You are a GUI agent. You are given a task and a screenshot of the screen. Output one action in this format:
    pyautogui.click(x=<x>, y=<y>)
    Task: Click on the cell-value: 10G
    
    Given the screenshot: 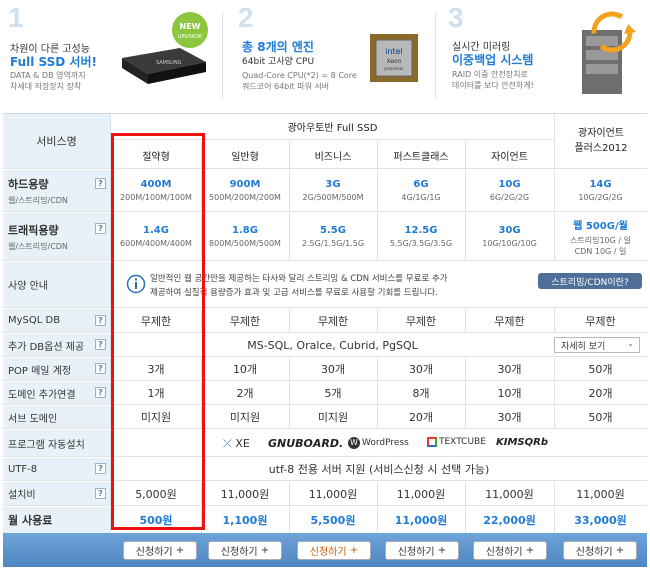 What is the action you would take?
    pyautogui.click(x=509, y=184)
    